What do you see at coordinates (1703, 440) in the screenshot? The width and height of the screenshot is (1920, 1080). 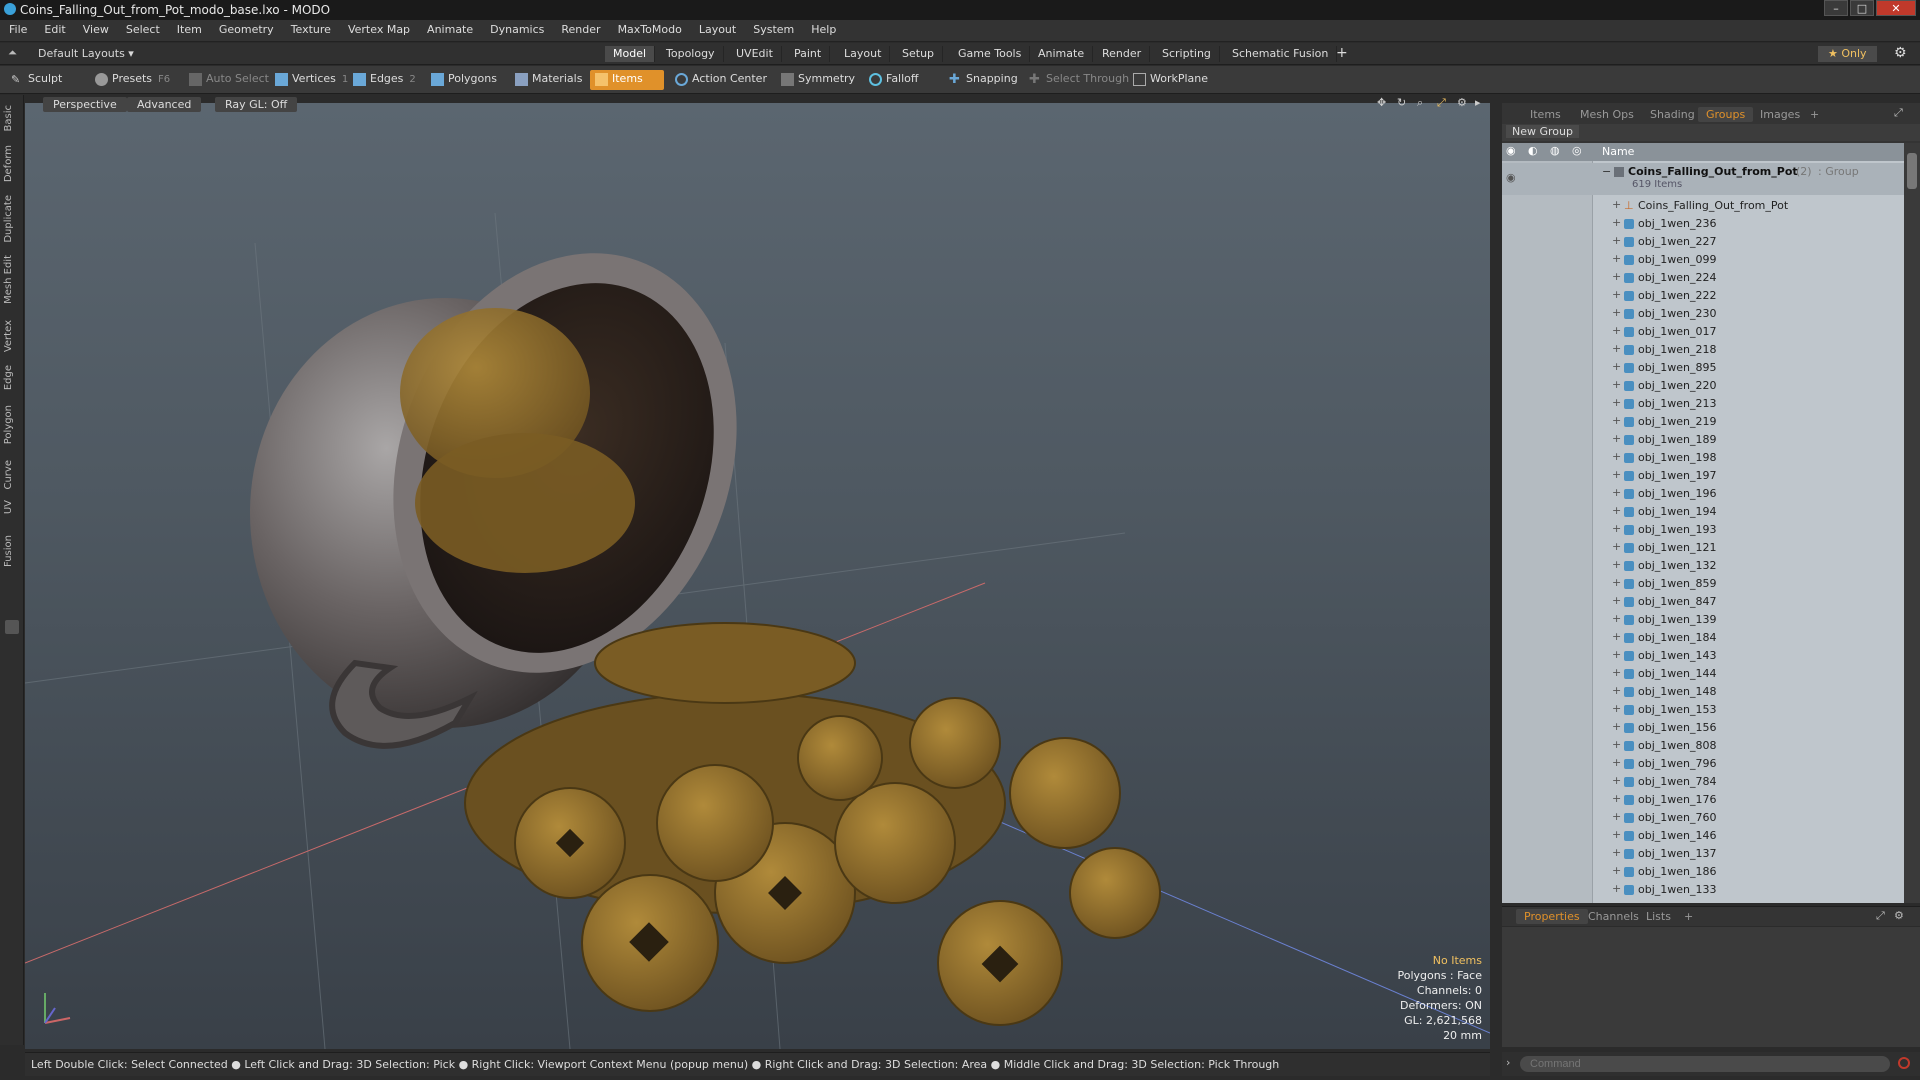 I see `list-item: + obj_1wen_189` at bounding box center [1703, 440].